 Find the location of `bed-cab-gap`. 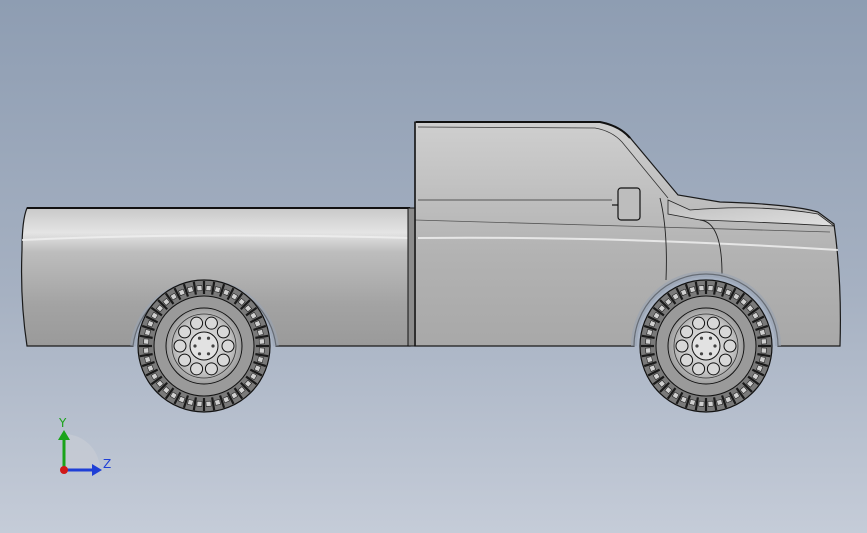

bed-cab-gap is located at coordinates (411, 277).